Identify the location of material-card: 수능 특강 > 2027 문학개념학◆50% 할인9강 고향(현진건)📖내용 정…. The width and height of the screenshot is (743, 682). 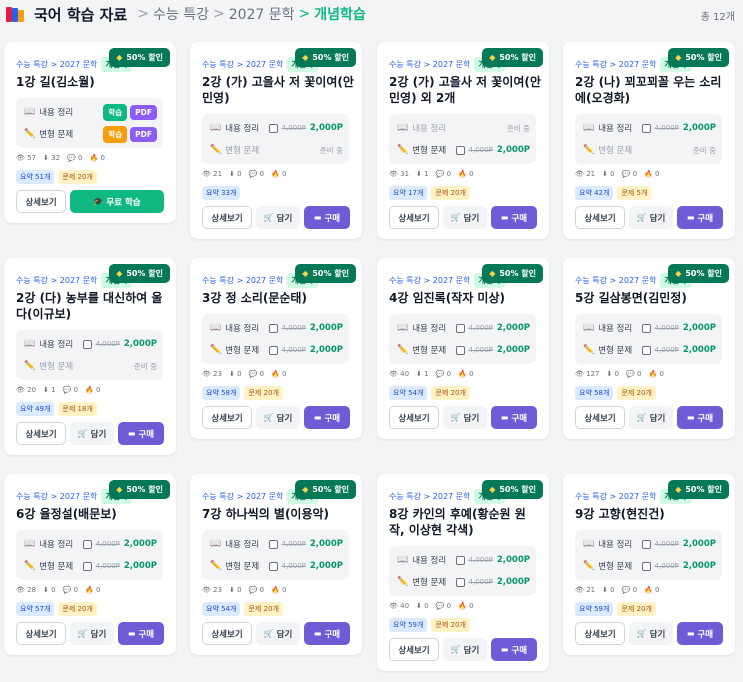
(649, 564).